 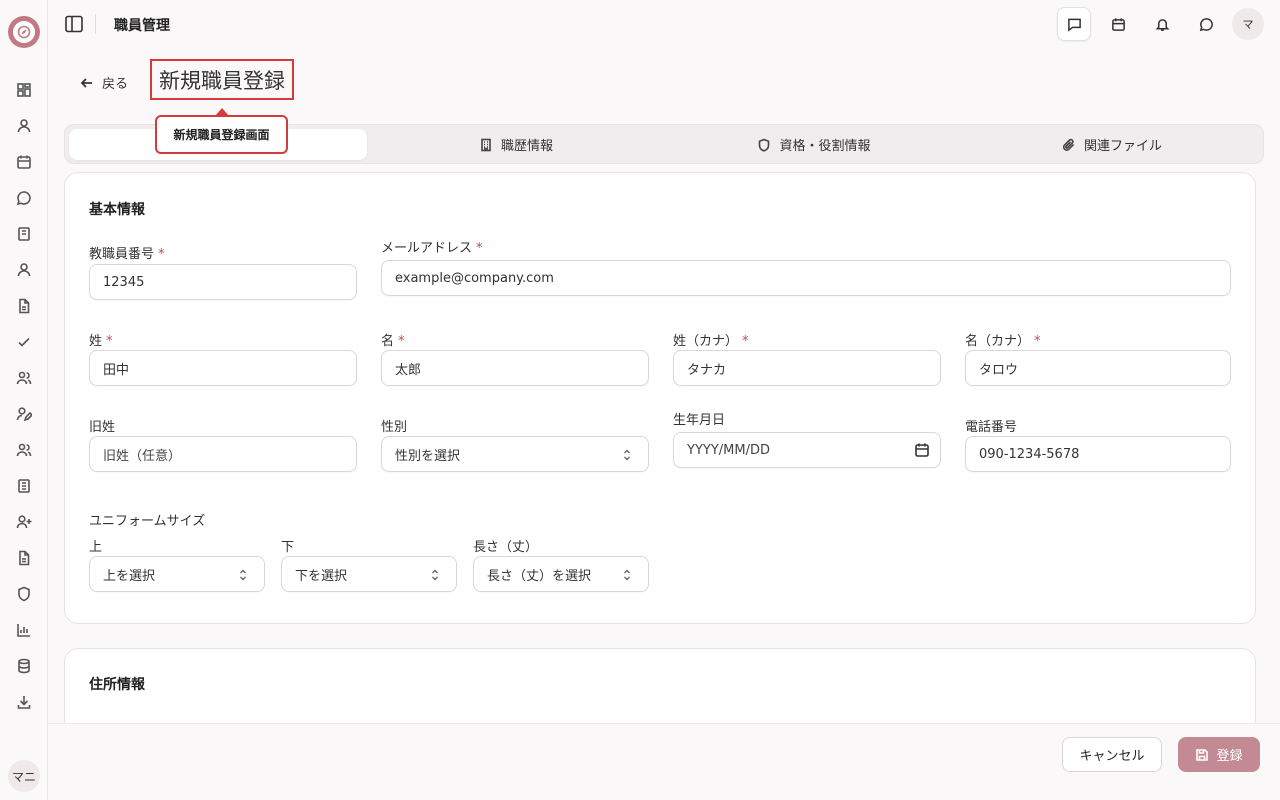 What do you see at coordinates (223, 368) in the screenshot?
I see `last-name-input: 田中` at bounding box center [223, 368].